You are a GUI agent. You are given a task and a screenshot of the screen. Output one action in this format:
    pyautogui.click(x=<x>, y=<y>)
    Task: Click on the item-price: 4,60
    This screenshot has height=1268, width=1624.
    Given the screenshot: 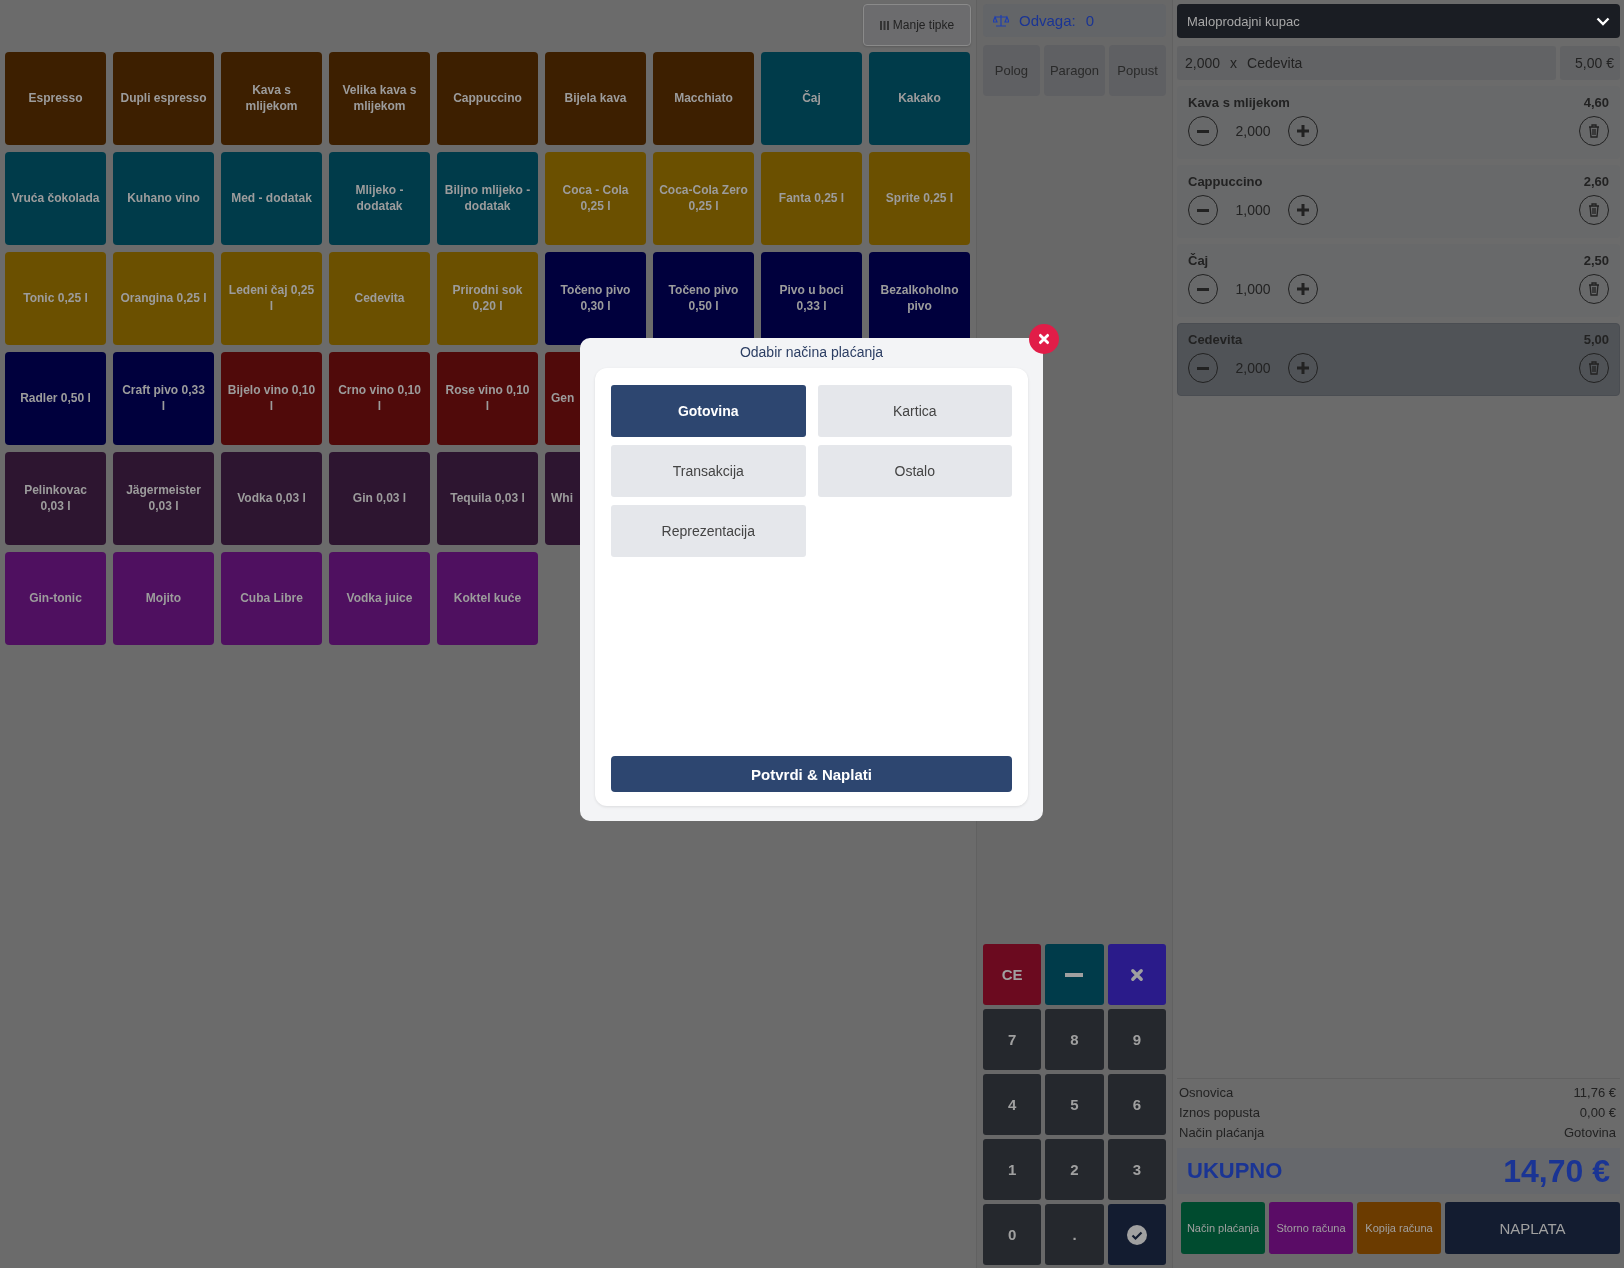 What is the action you would take?
    pyautogui.click(x=1596, y=102)
    